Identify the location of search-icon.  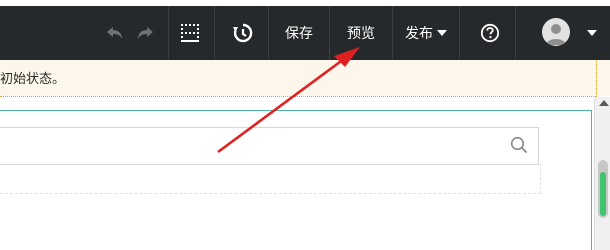
(519, 145).